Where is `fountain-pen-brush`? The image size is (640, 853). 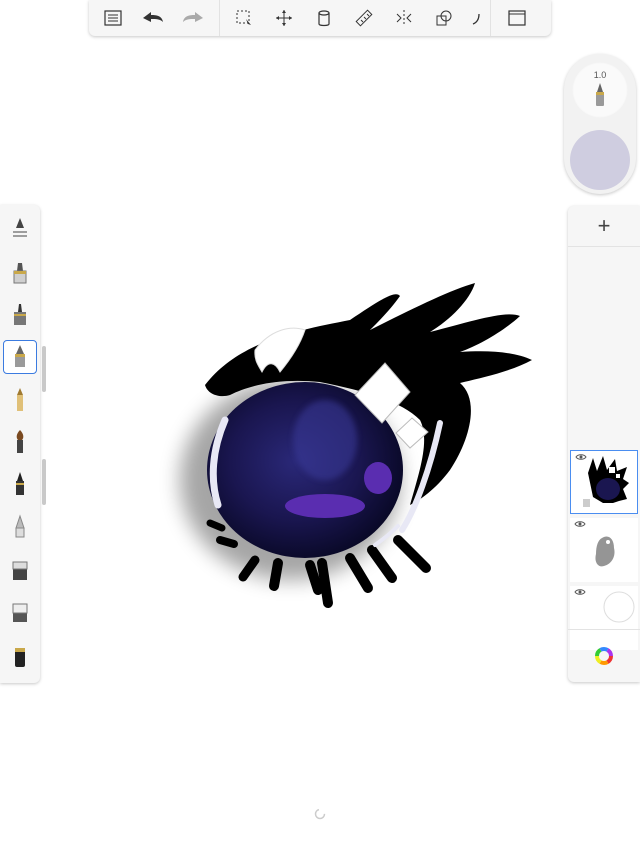 fountain-pen-brush is located at coordinates (20, 400).